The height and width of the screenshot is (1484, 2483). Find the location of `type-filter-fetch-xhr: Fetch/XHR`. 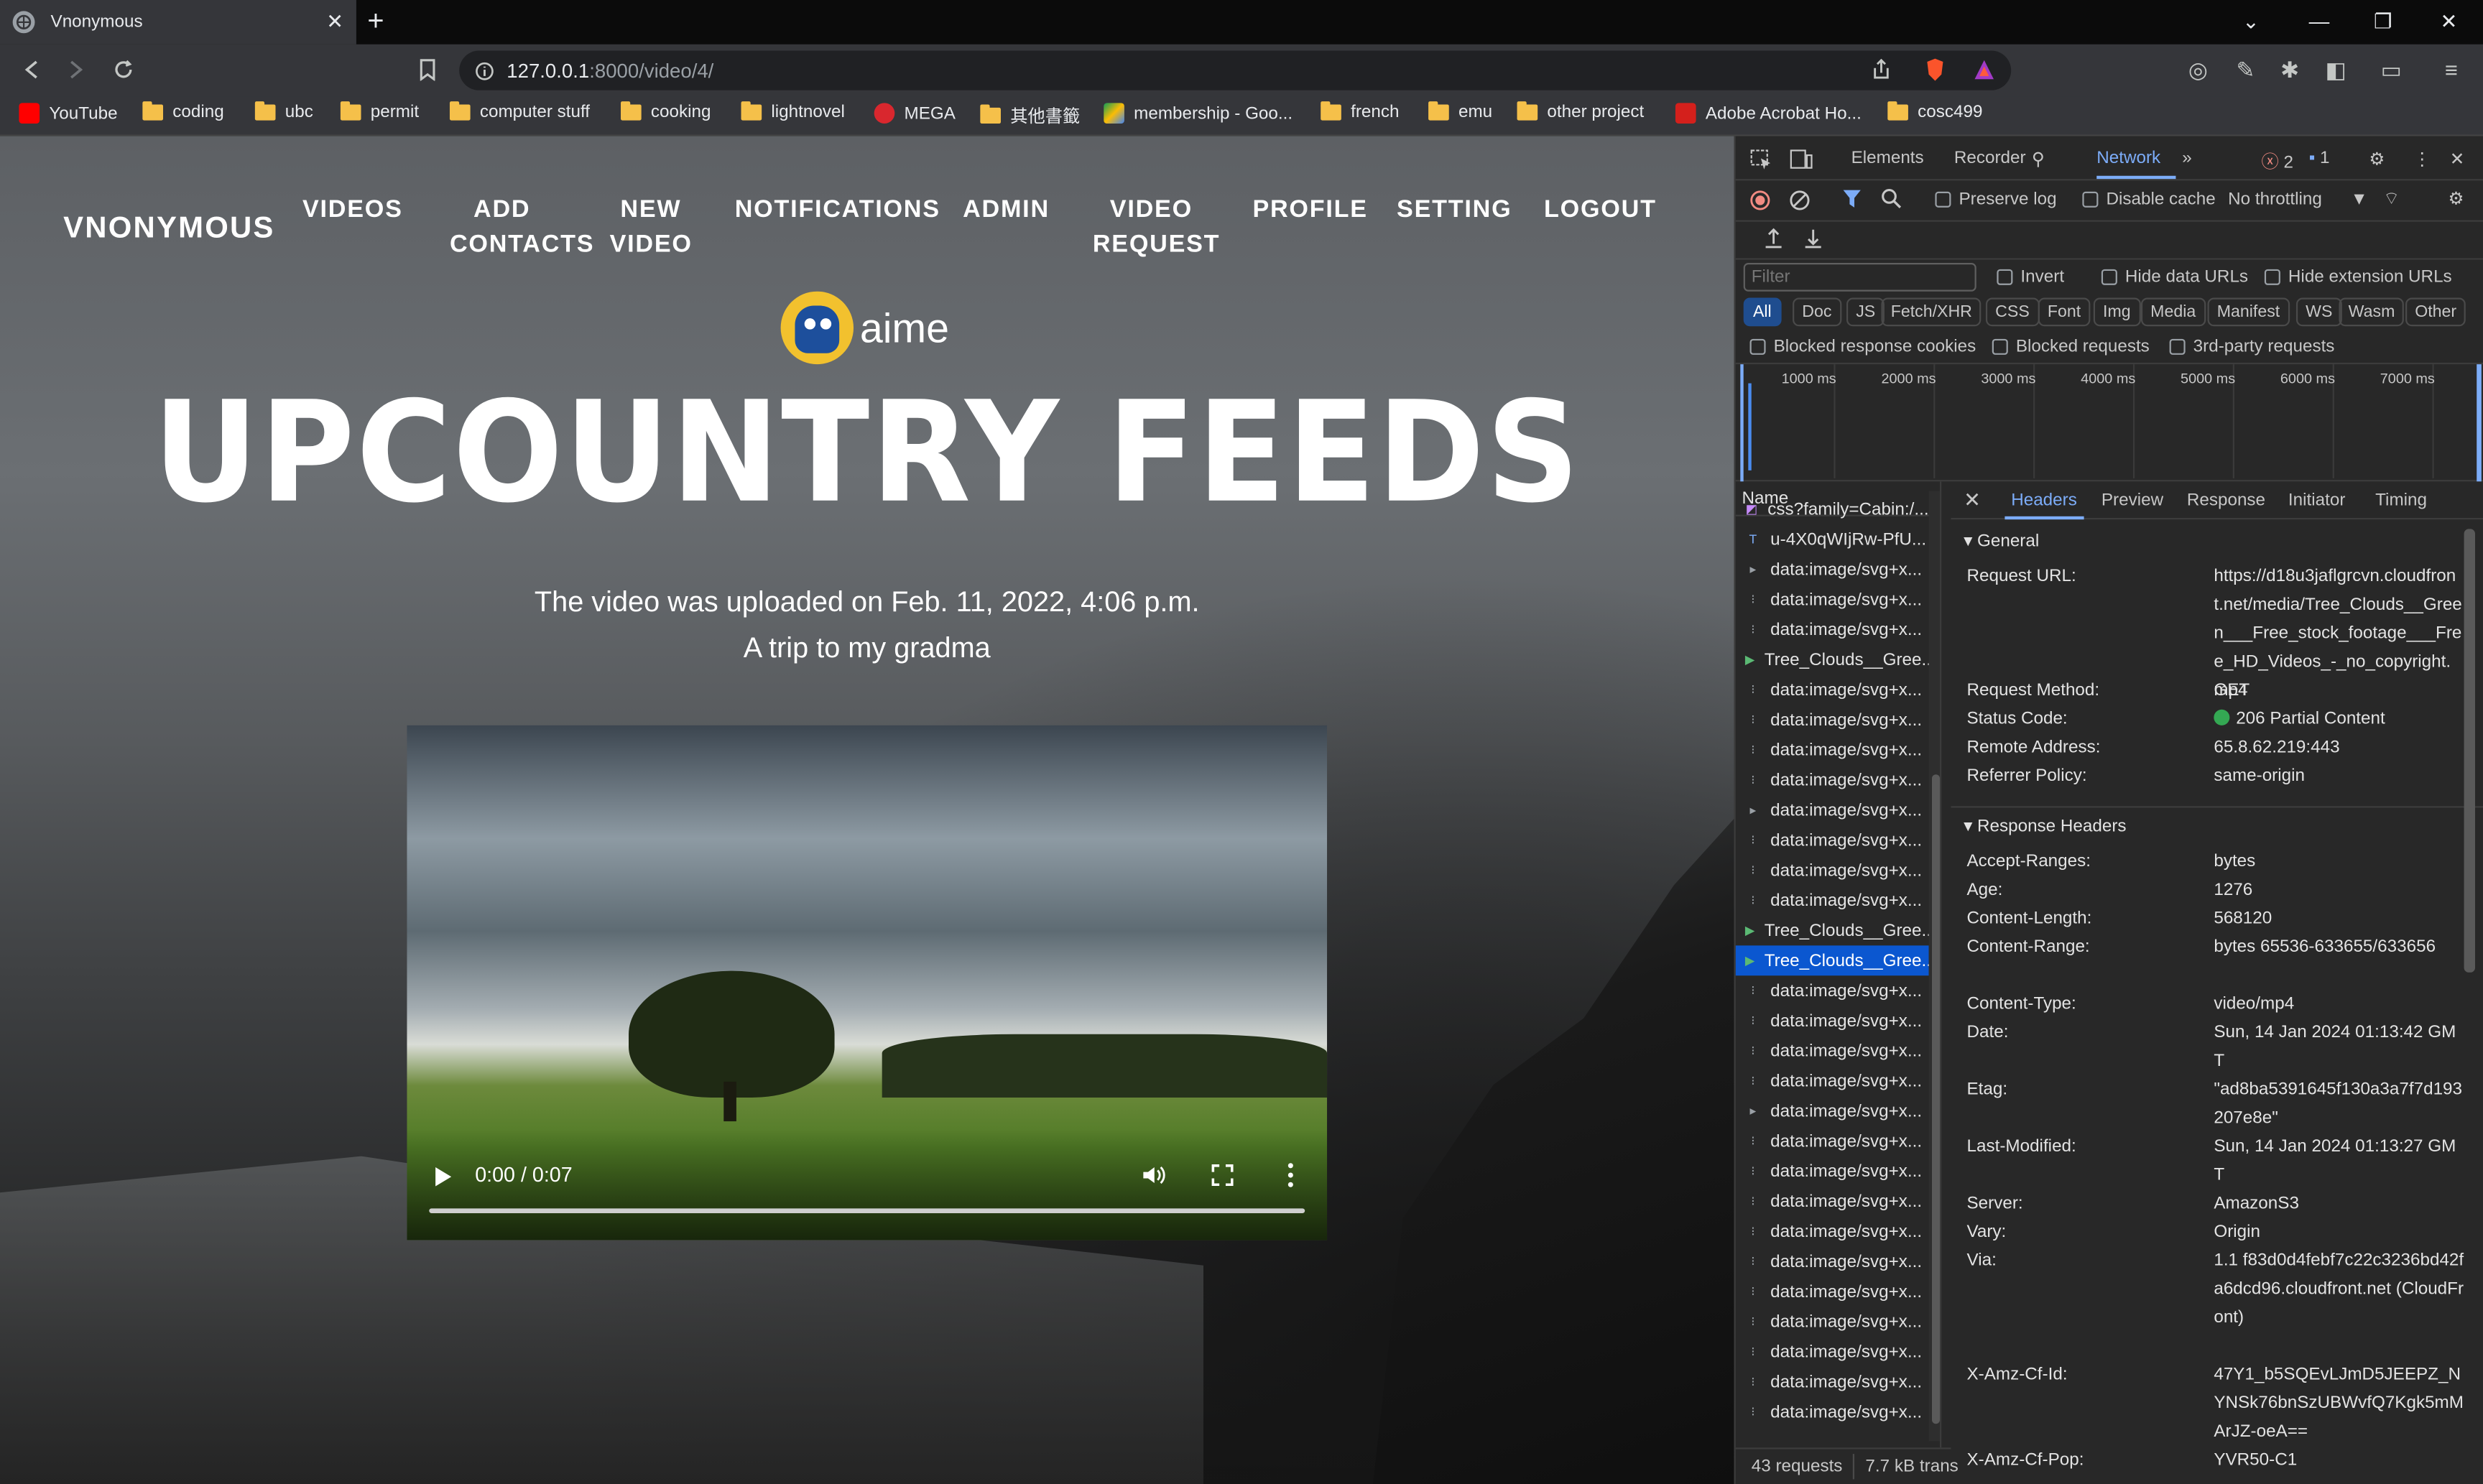

type-filter-fetch-xhr: Fetch/XHR is located at coordinates (1931, 312).